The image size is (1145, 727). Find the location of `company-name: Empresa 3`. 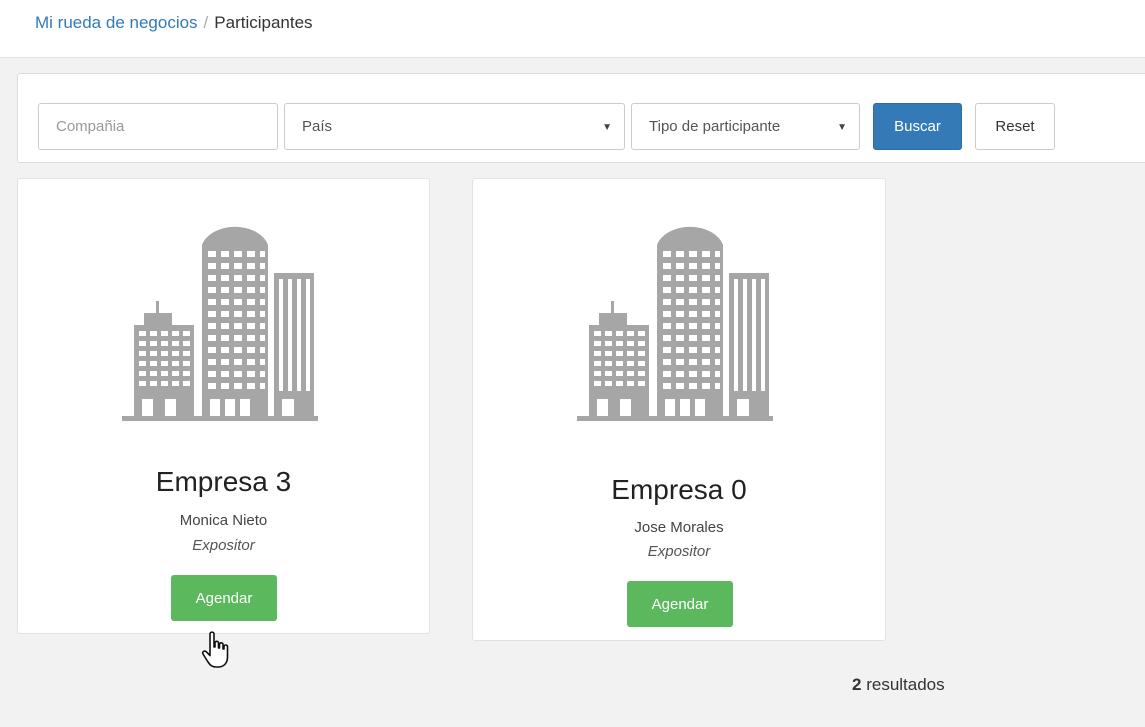

company-name: Empresa 3 is located at coordinates (223, 481).